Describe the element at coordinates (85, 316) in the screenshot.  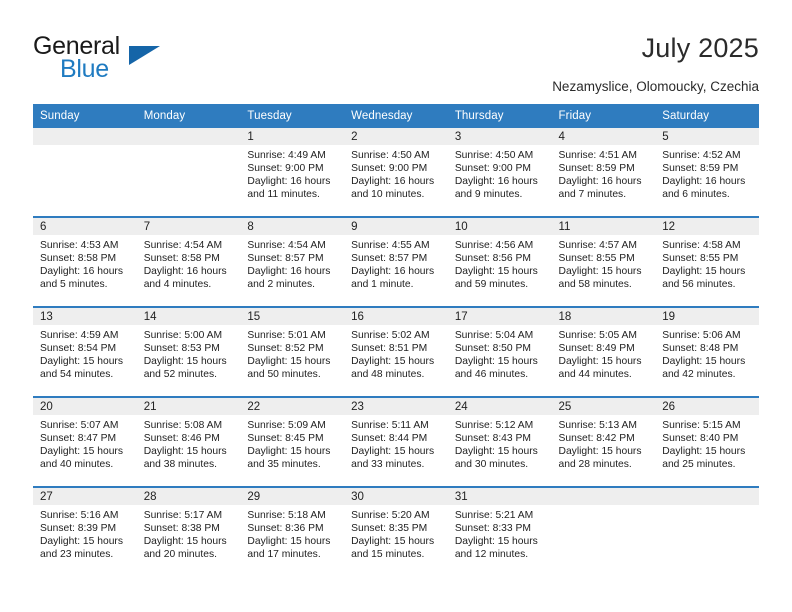
I see `day-number: 13` at that location.